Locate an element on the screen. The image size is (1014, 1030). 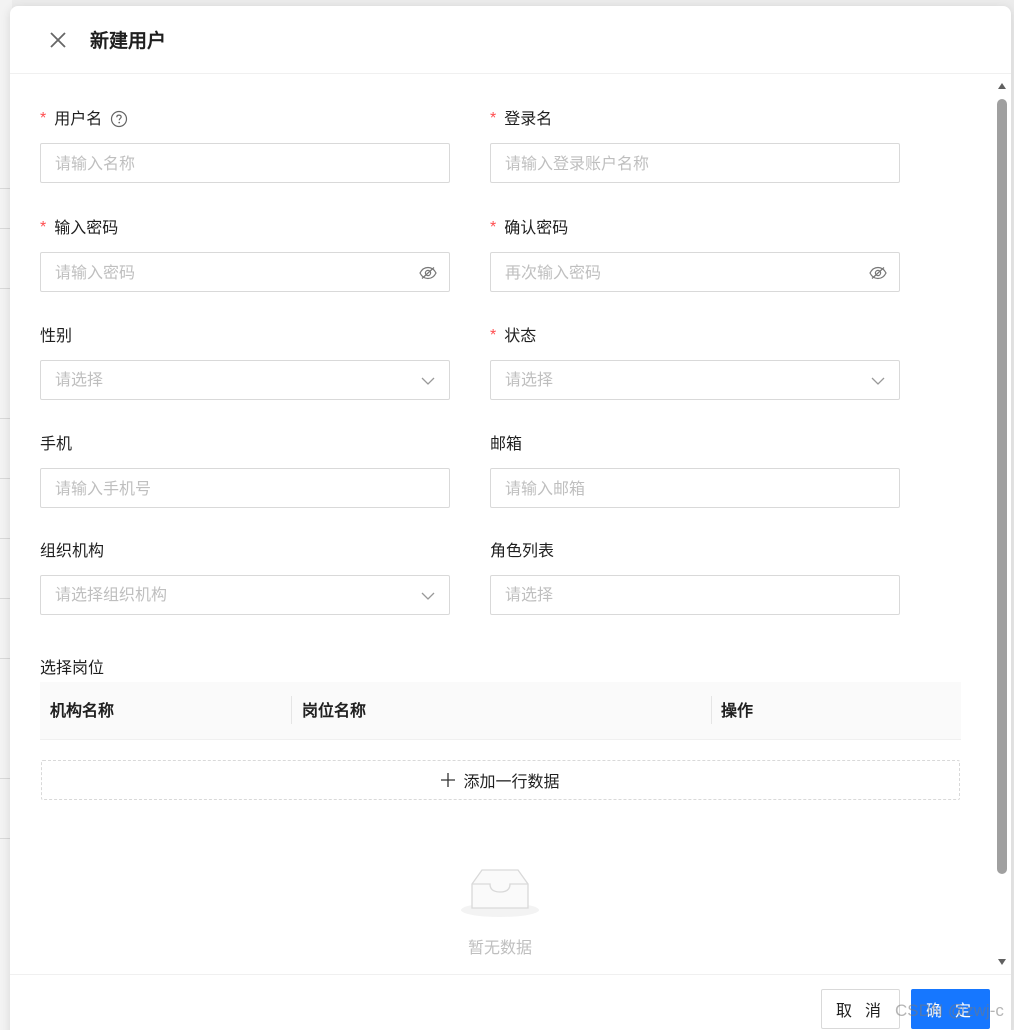
organization-select-arrow is located at coordinates (428, 596).